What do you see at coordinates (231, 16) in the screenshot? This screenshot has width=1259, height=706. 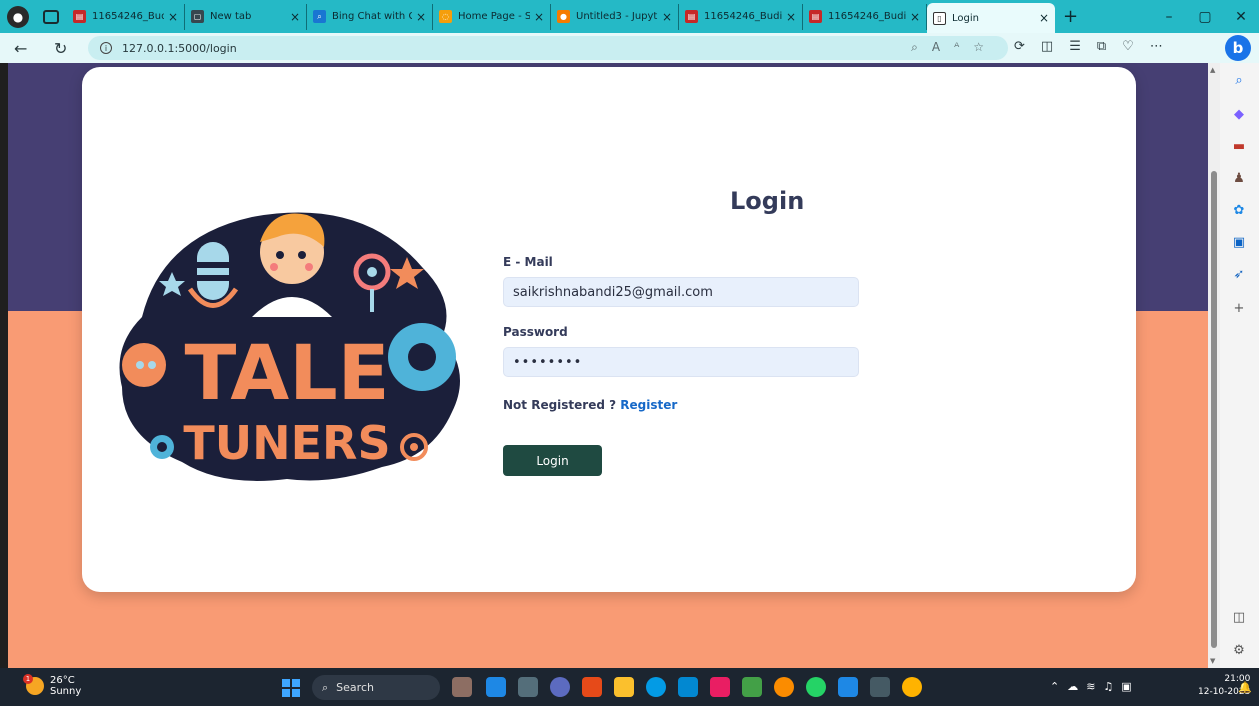 I see `tab-title: New tab` at bounding box center [231, 16].